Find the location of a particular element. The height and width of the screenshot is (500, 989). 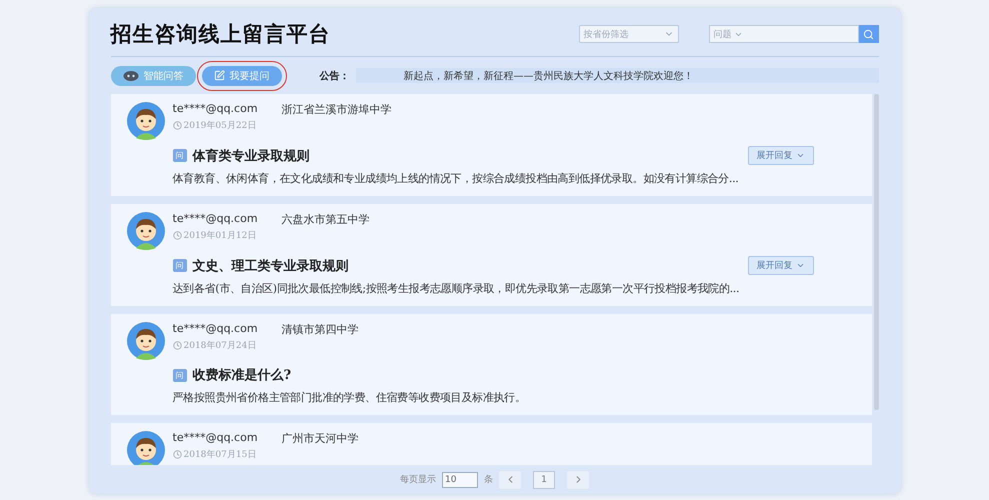

post-date: 2019年01月12日 is located at coordinates (271, 235).